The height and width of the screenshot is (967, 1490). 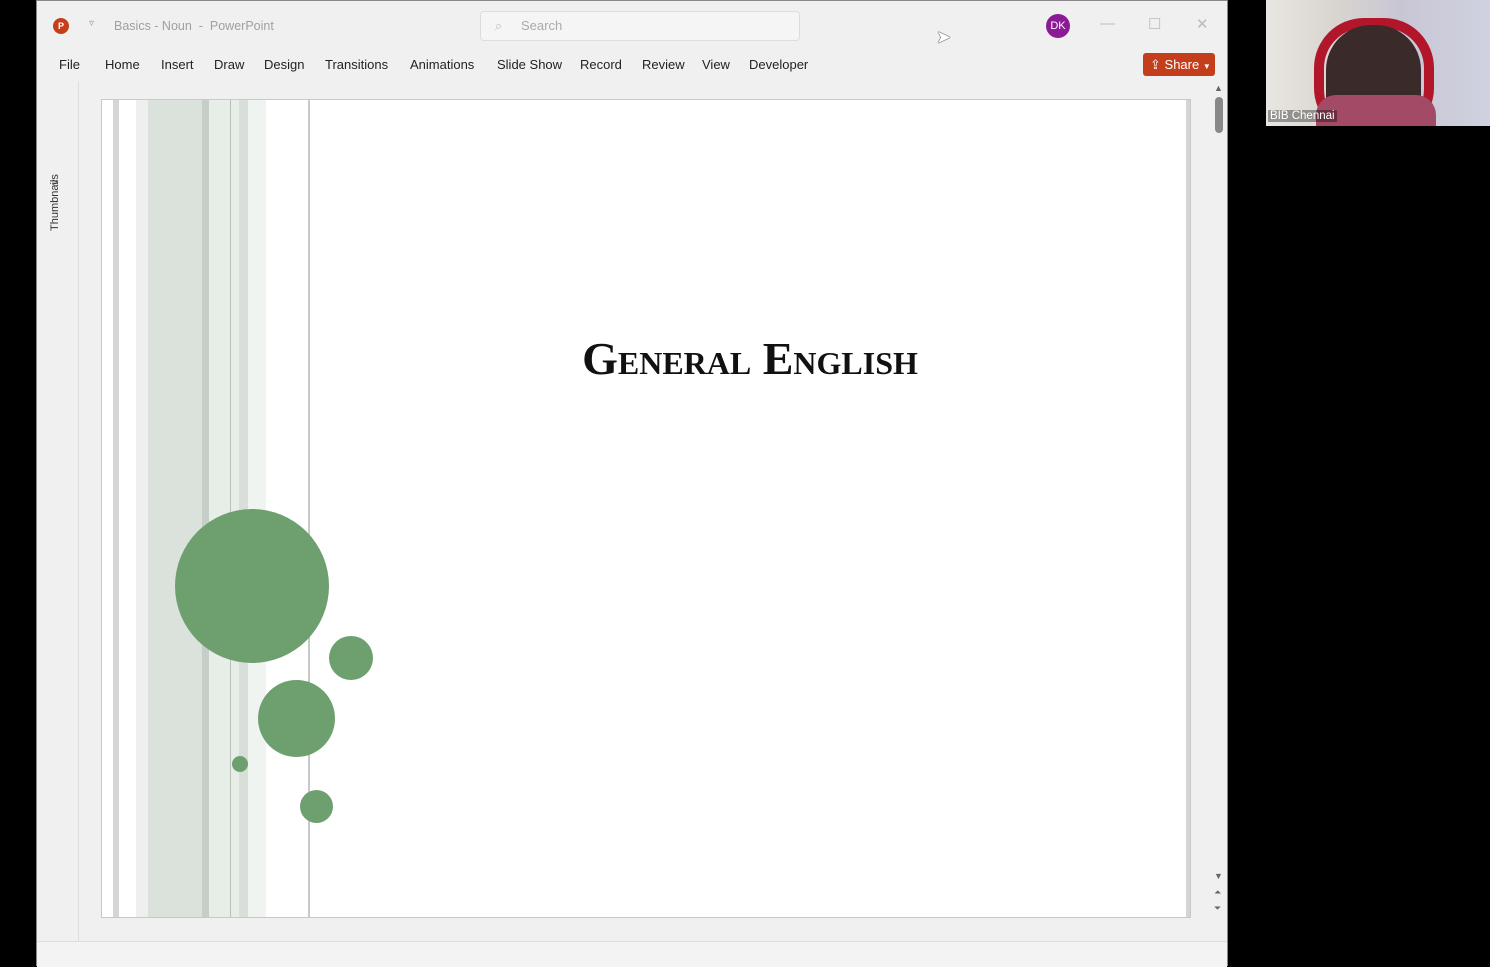 I want to click on tab-review: Review, so click(x=663, y=64).